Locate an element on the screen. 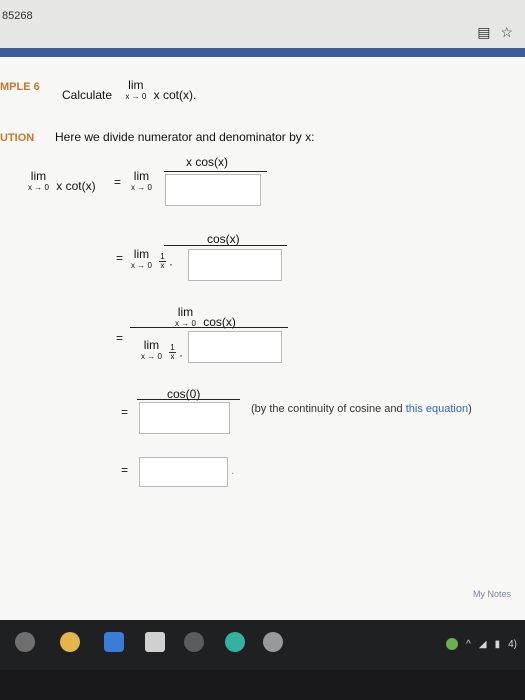 This screenshot has height=700, width=525. row3-denominator: lim x → 0 1x · is located at coordinates (162, 350).